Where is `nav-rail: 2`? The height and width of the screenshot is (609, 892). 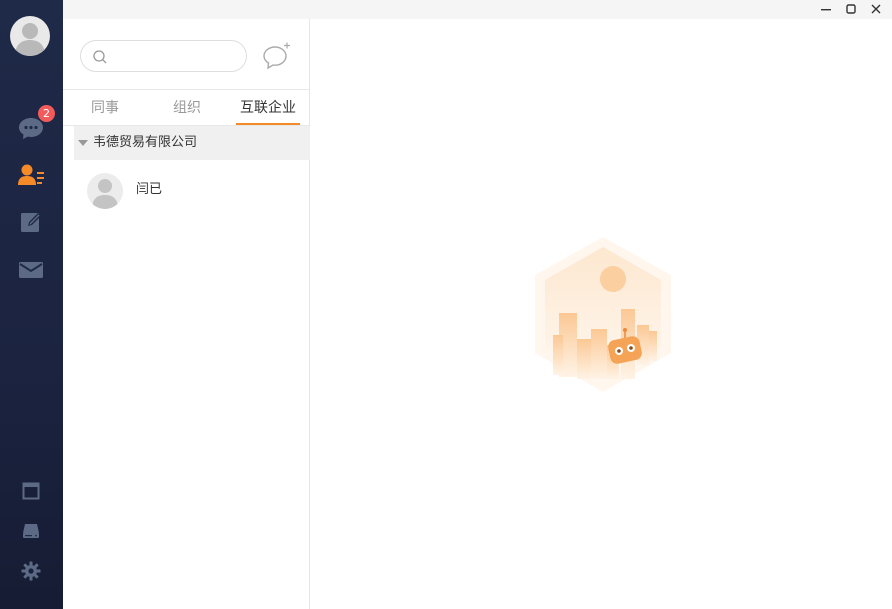
nav-rail: 2 is located at coordinates (31, 304).